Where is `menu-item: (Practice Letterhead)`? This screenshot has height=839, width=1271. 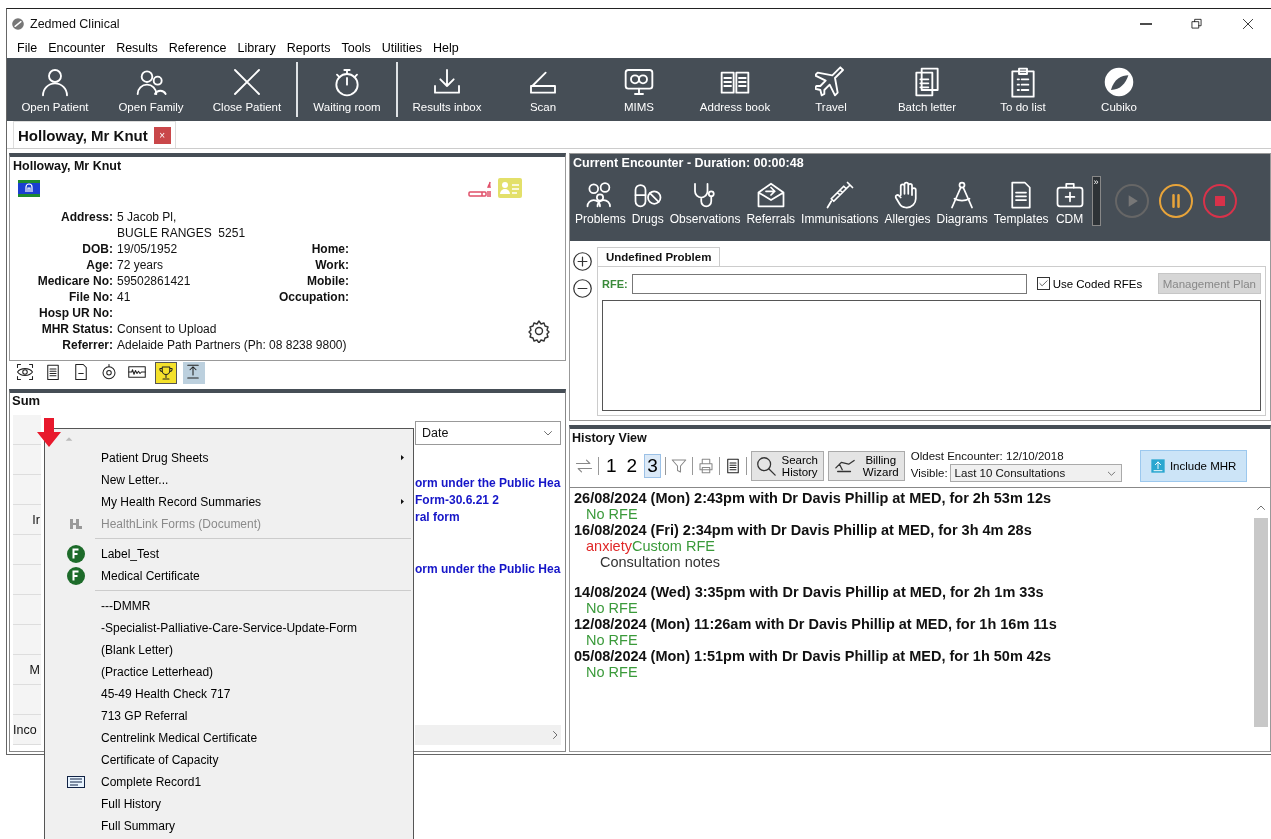
menu-item: (Practice Letterhead) is located at coordinates (229, 672).